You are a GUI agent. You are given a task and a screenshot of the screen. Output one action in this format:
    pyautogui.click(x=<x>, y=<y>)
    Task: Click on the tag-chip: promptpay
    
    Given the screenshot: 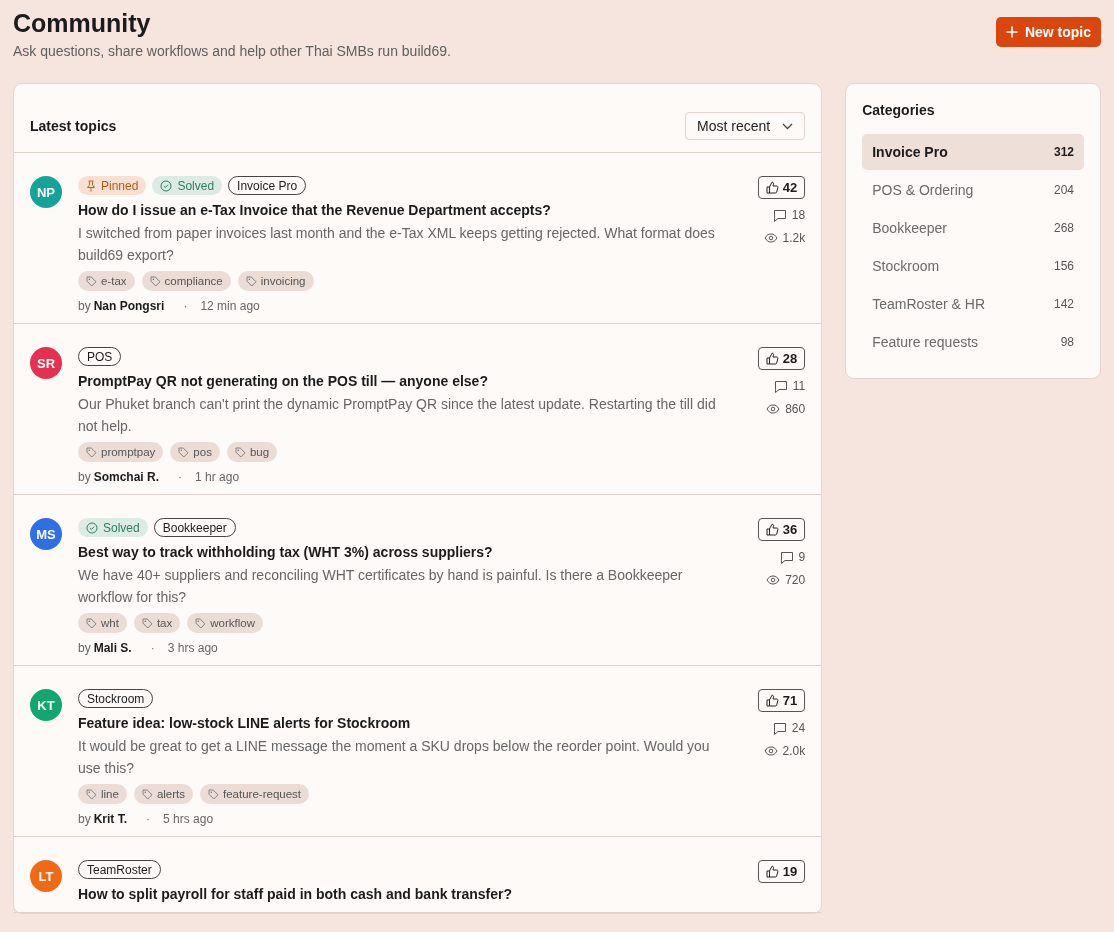 What is the action you would take?
    pyautogui.click(x=121, y=452)
    